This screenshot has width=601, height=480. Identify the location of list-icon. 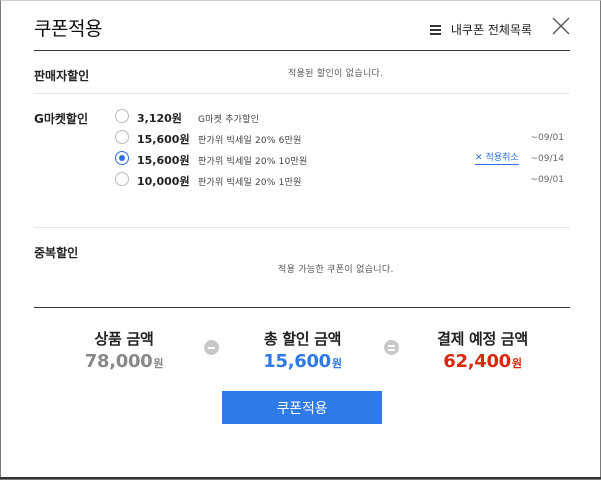
(435, 30).